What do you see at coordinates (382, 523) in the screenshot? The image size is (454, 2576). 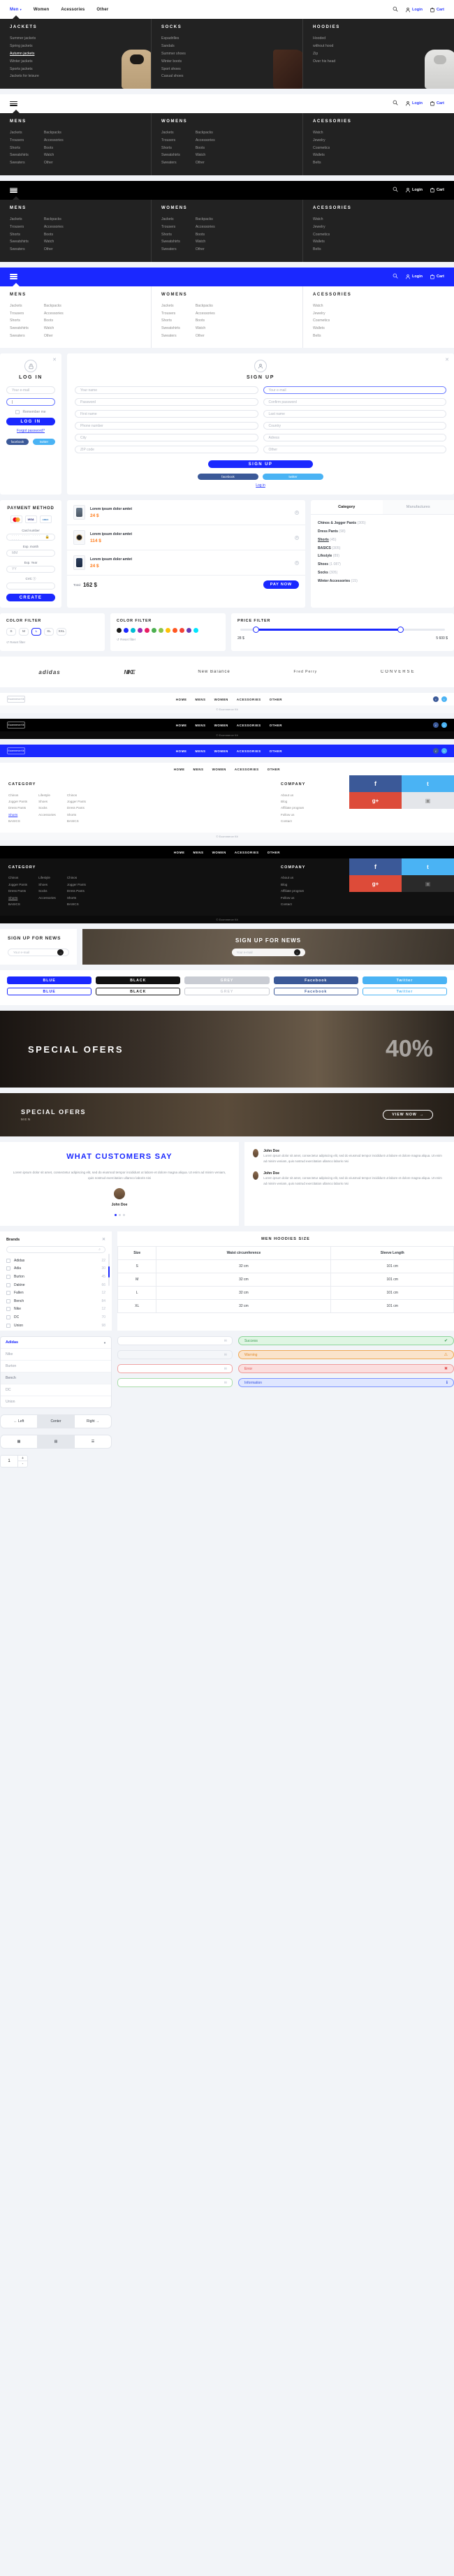 I see `list-item: Chinos & Jogger Pants (305)` at bounding box center [382, 523].